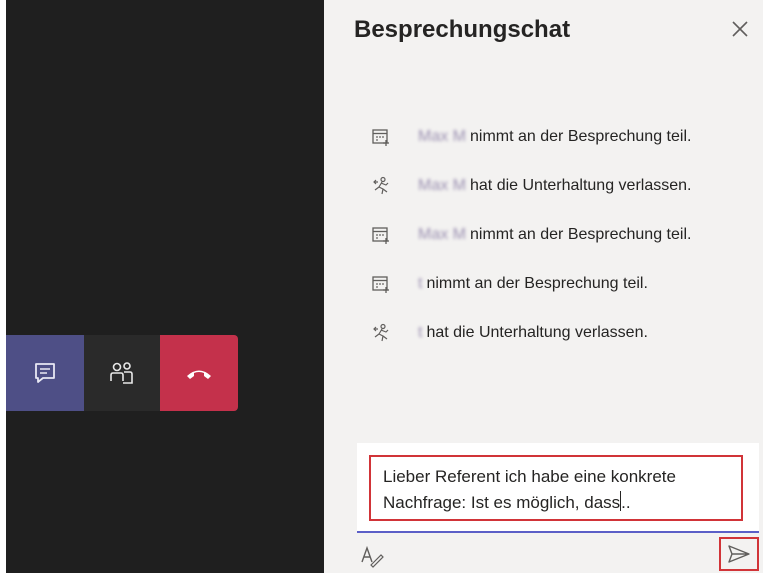 Image resolution: width=763 pixels, height=573 pixels. I want to click on format-button, so click(372, 556).